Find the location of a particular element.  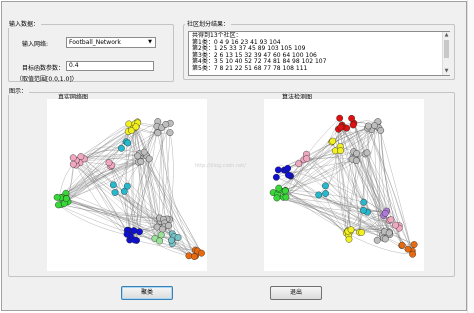

network-label: 输入网络: is located at coordinates (35, 44).